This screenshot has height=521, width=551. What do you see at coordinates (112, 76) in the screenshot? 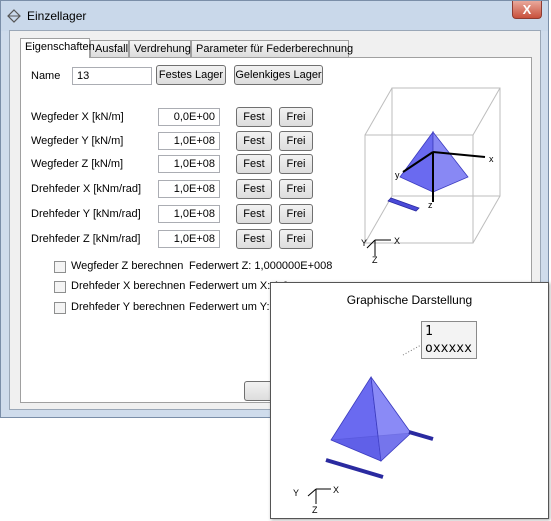
I see `name-field: 13` at bounding box center [112, 76].